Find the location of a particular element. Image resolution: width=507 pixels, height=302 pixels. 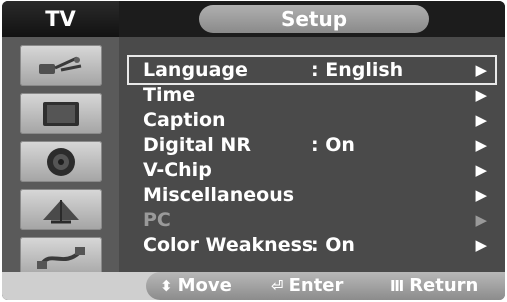

hint-enter: ⏎ Enter is located at coordinates (307, 286).